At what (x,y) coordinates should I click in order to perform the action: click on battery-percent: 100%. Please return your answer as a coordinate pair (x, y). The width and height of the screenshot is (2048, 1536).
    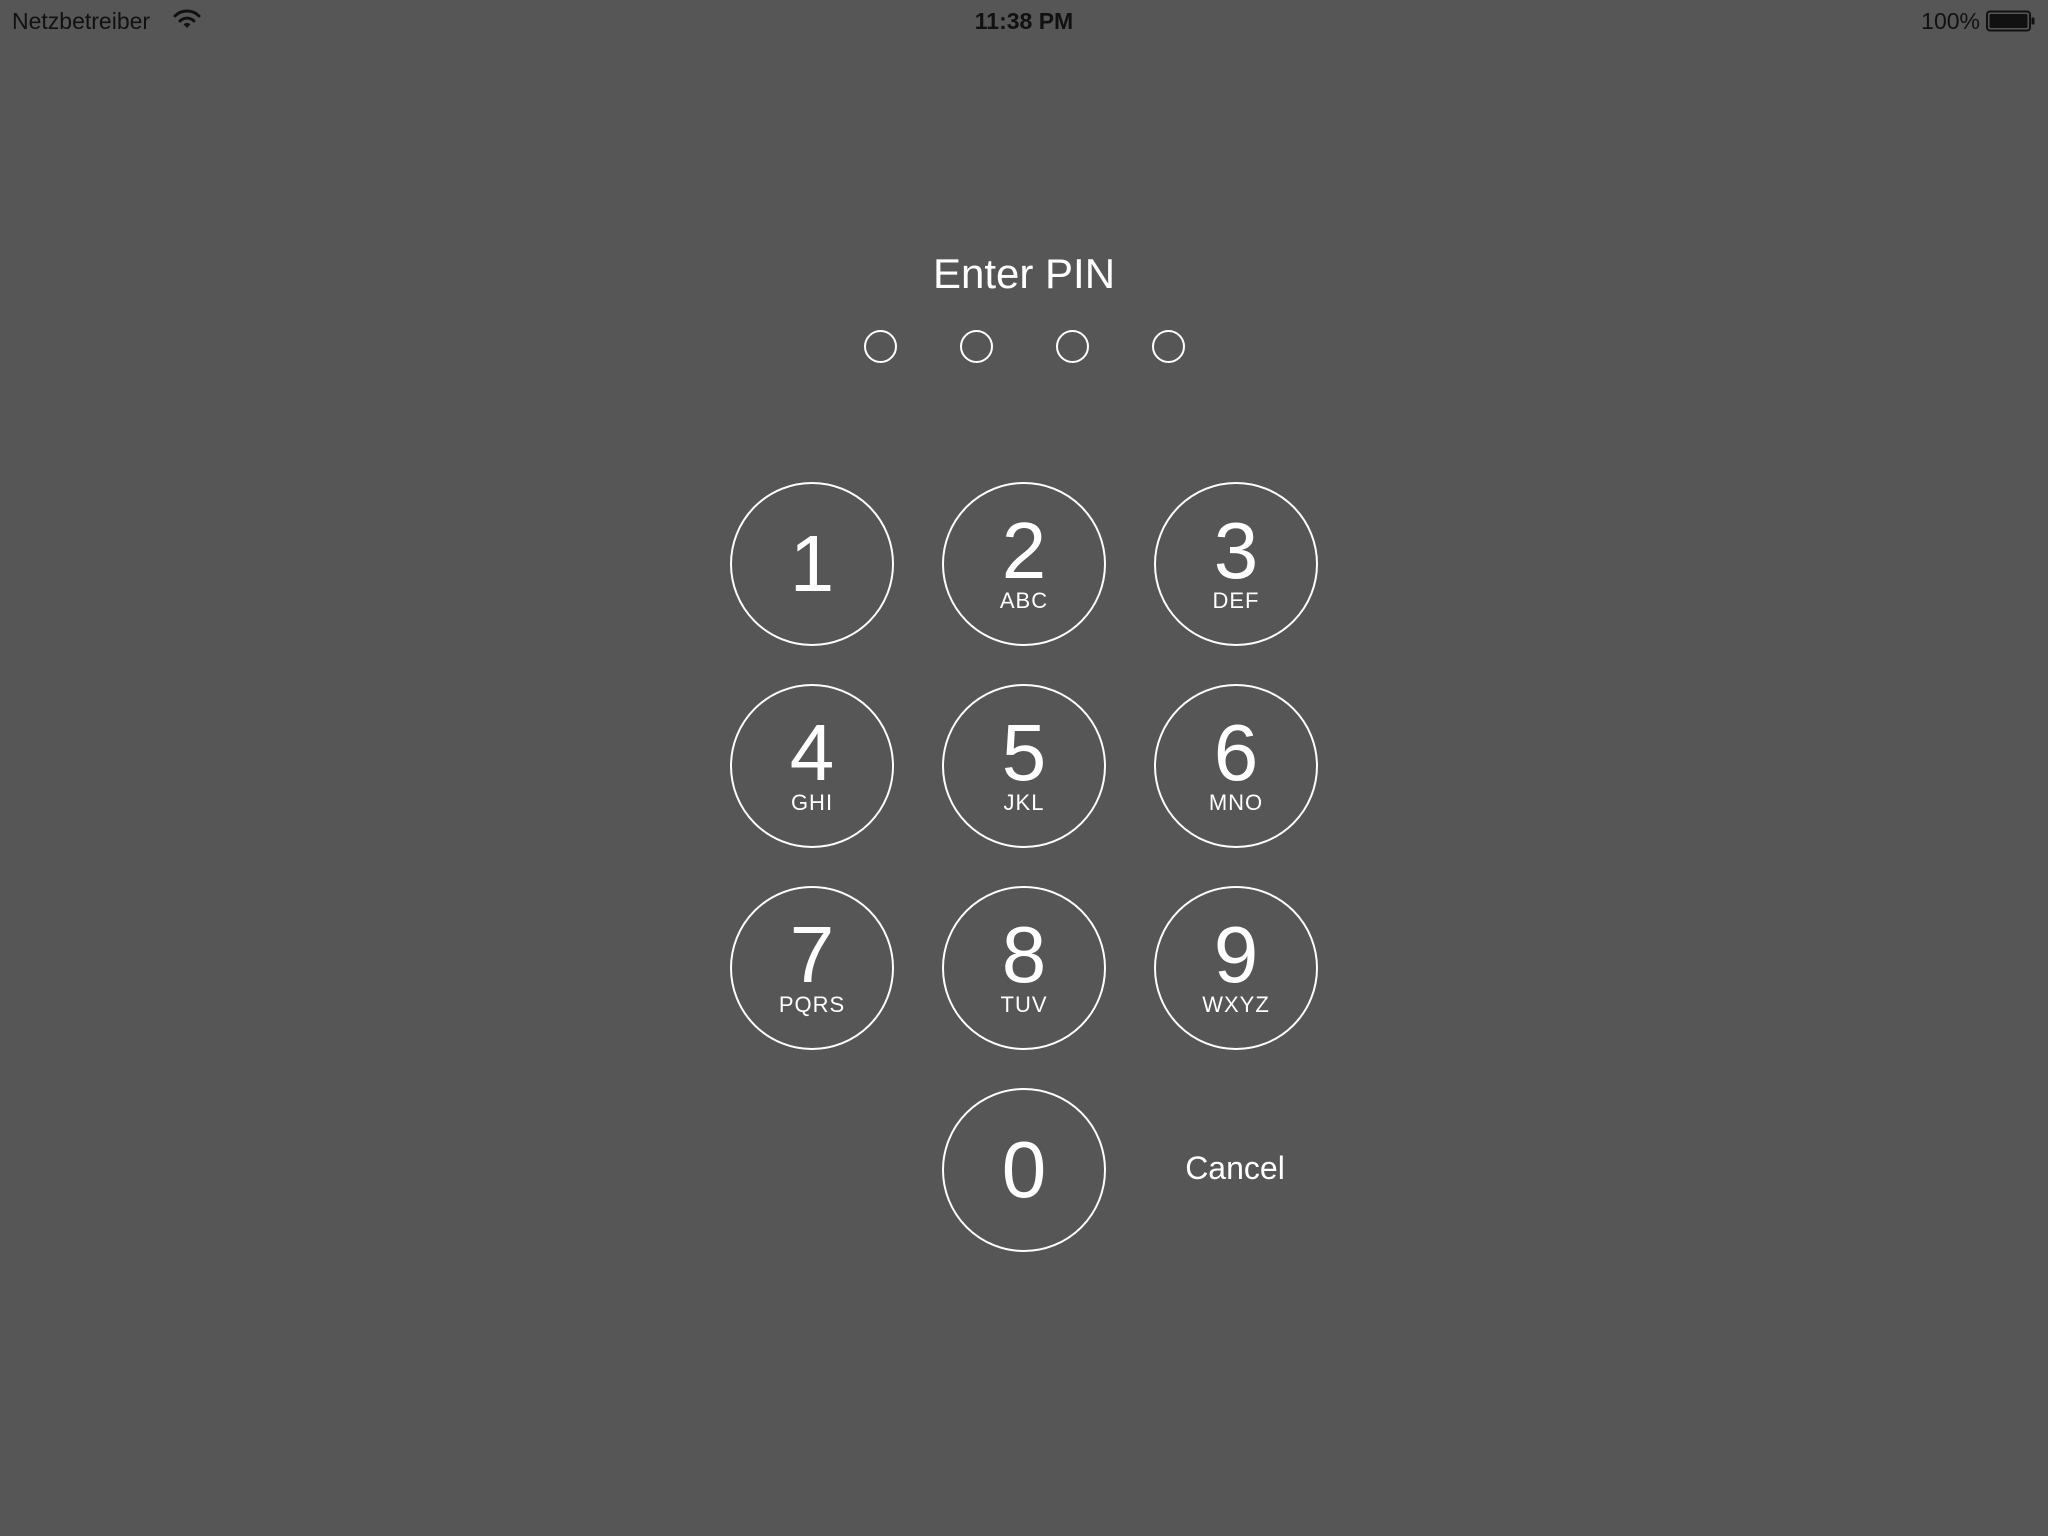
    Looking at the image, I should click on (1950, 21).